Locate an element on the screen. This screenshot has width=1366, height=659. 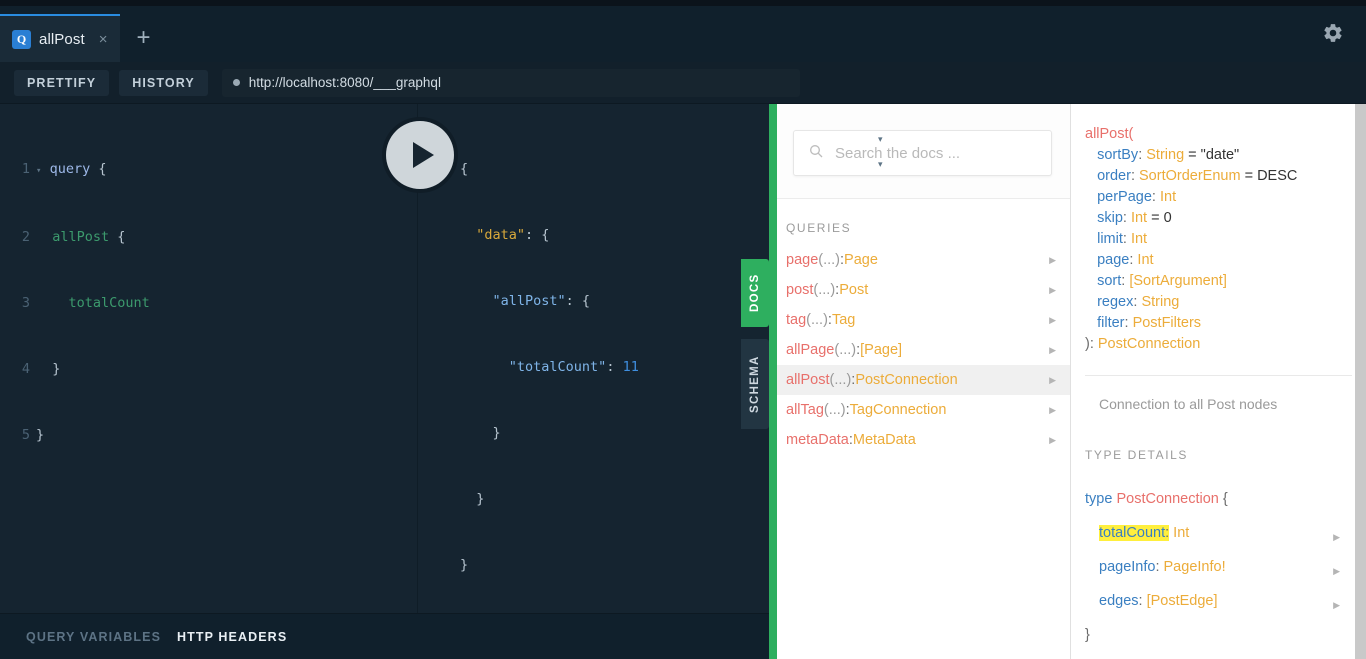
add-tab-button: + is located at coordinates (144, 38).